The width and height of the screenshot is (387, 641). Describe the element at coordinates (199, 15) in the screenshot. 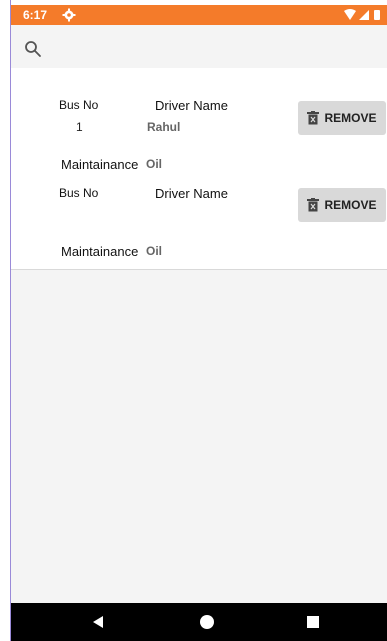

I see `status-bar: 6:17` at that location.